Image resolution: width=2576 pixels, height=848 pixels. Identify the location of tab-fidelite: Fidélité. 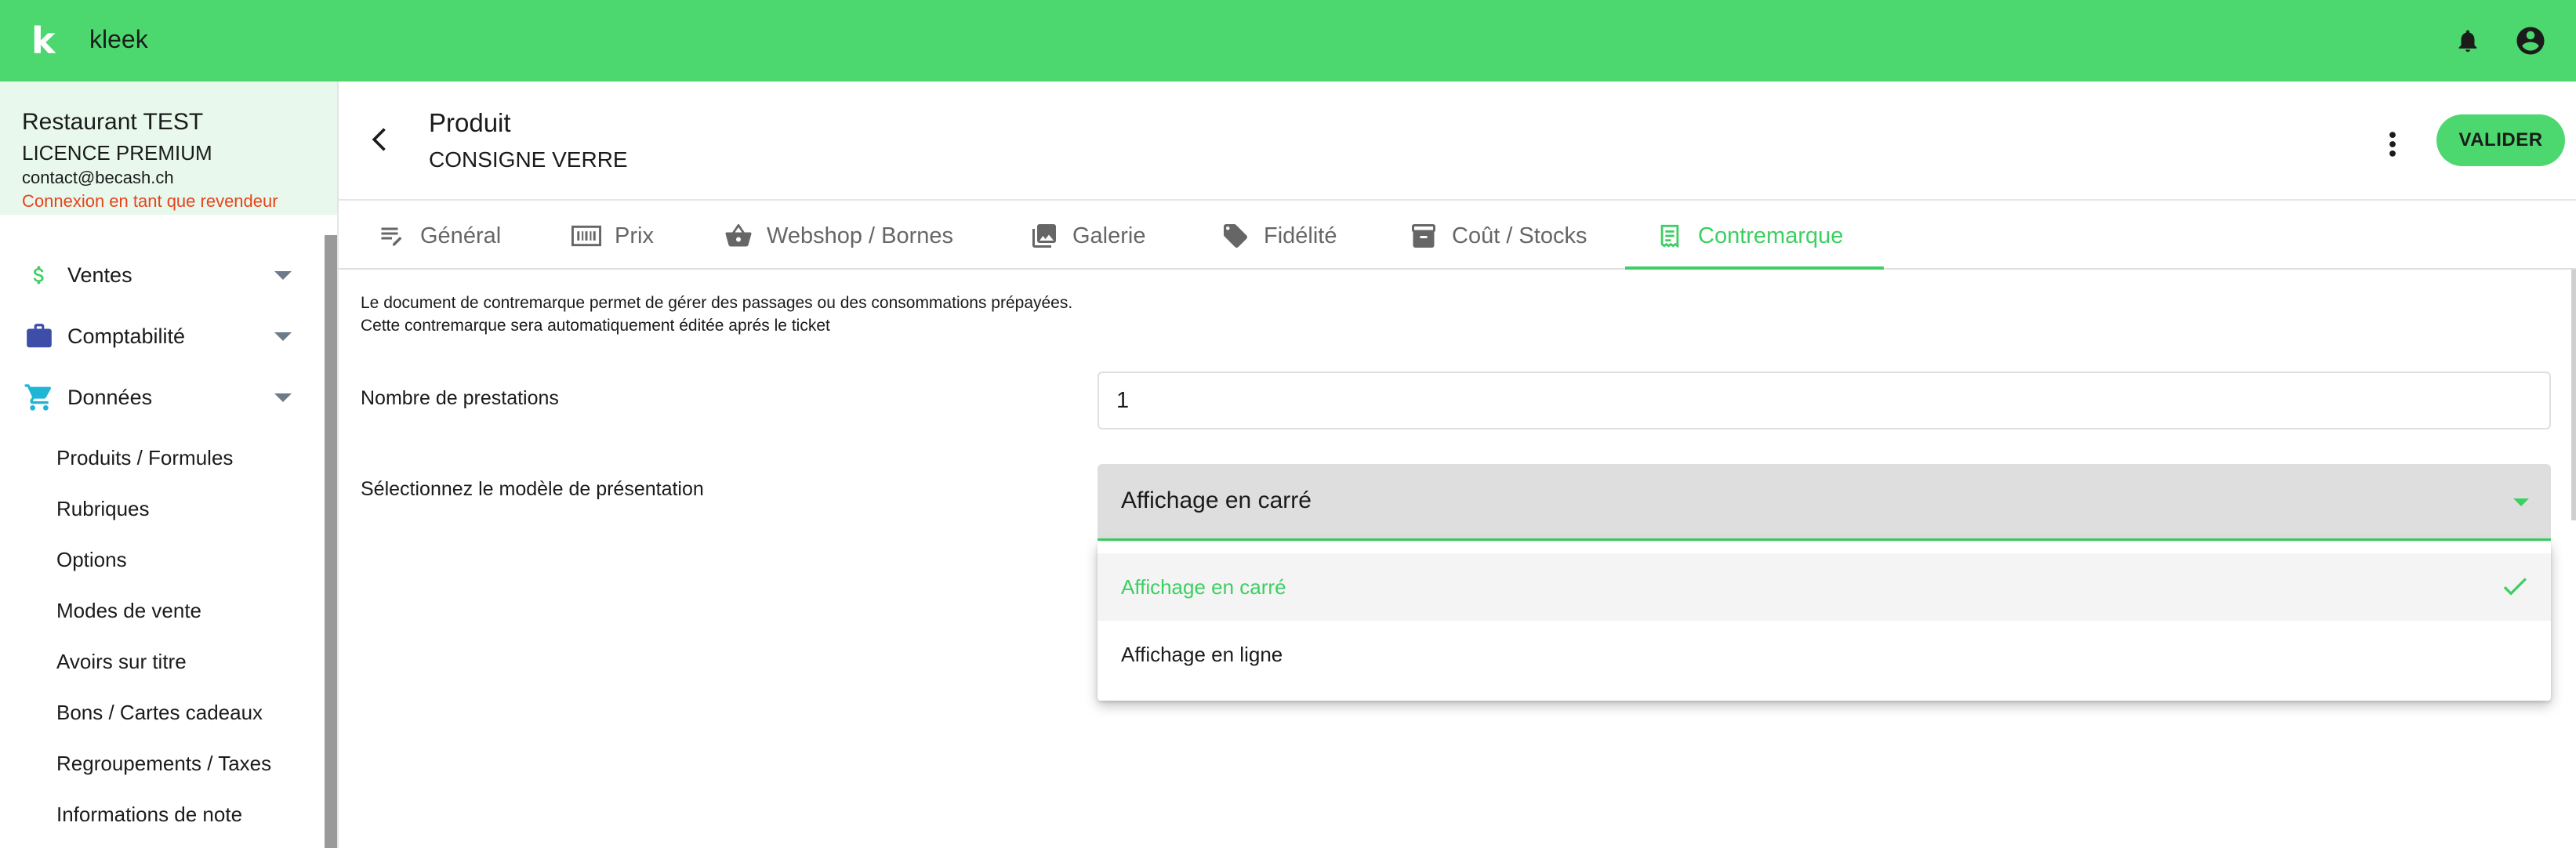
(1277, 236).